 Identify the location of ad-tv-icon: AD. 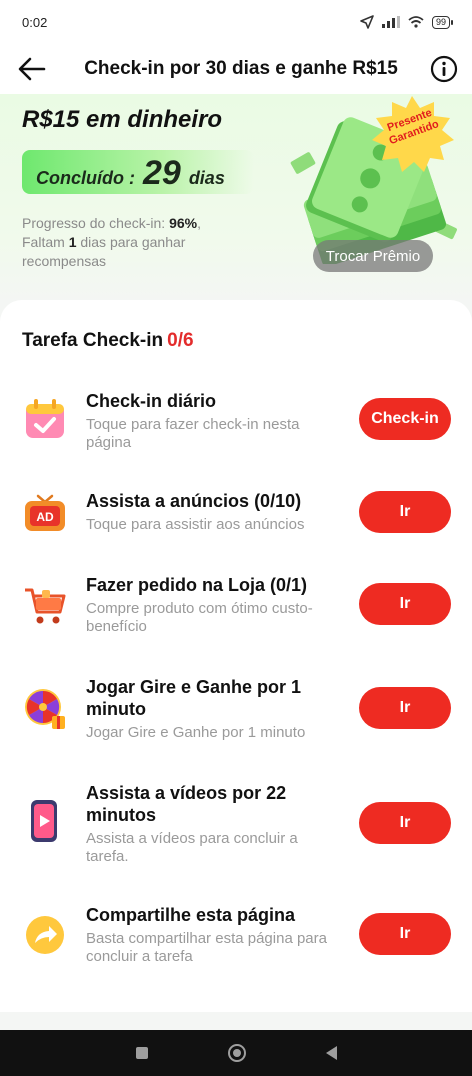
(45, 512).